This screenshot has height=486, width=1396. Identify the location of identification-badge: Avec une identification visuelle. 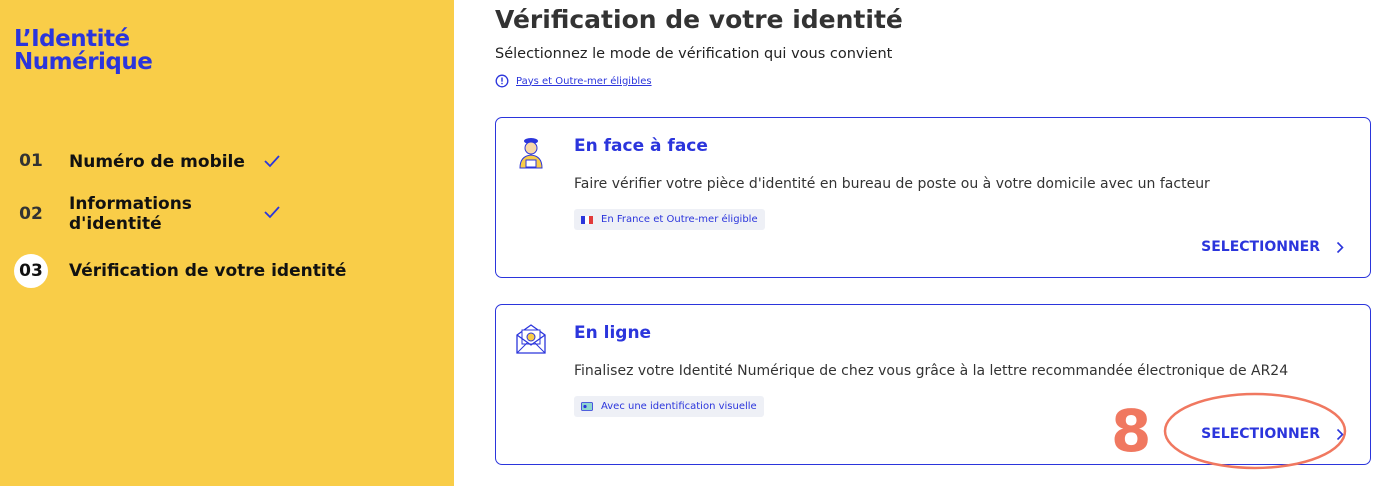
(669, 406).